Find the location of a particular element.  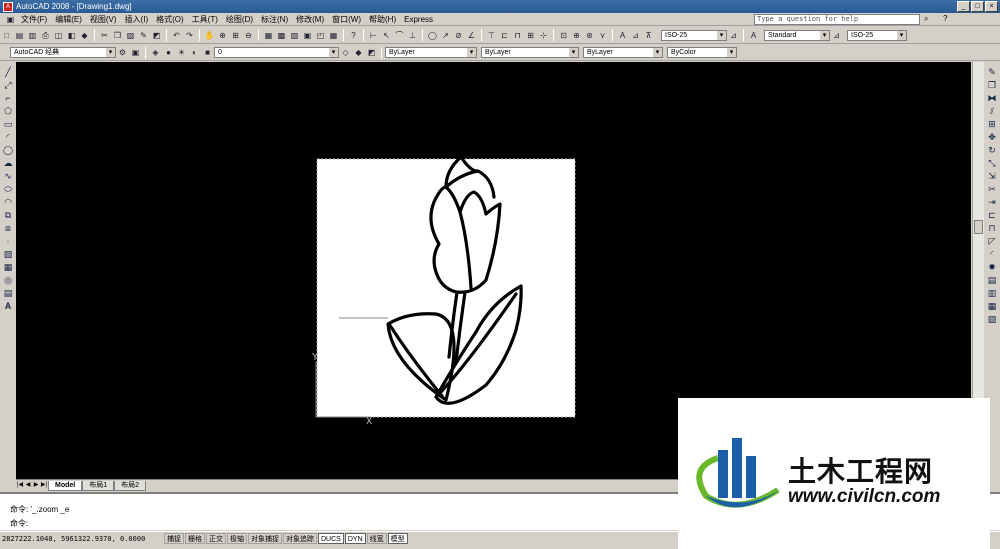

dim-baseline-icon: ⊏ is located at coordinates (504, 35).